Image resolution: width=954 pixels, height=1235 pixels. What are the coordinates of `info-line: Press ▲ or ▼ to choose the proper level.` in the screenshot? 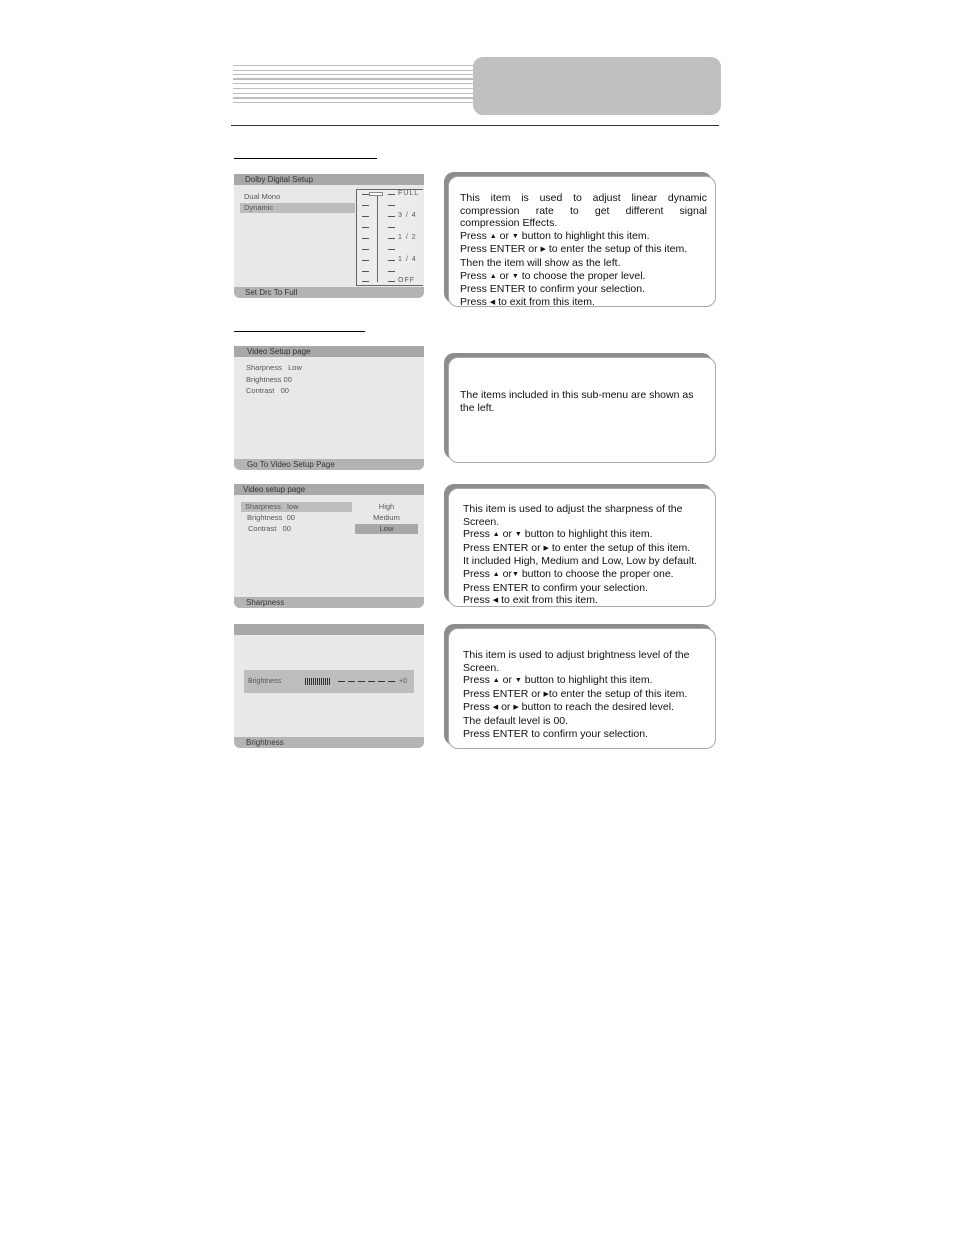 It's located at (553, 275).